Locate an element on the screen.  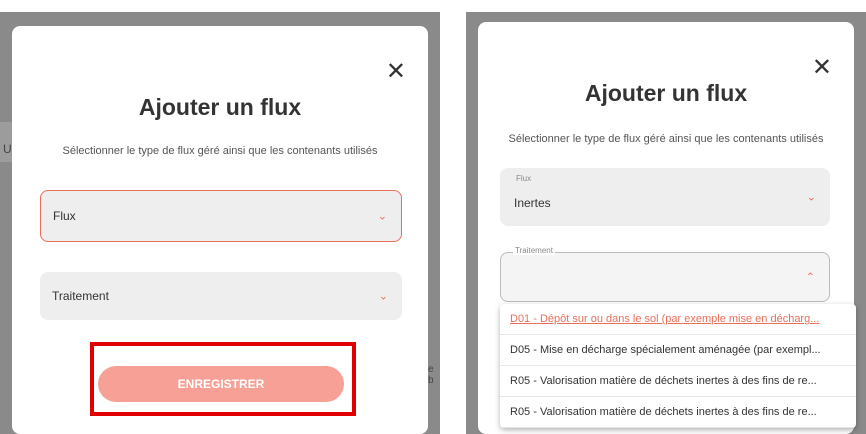
highlight-box is located at coordinates (223, 379).